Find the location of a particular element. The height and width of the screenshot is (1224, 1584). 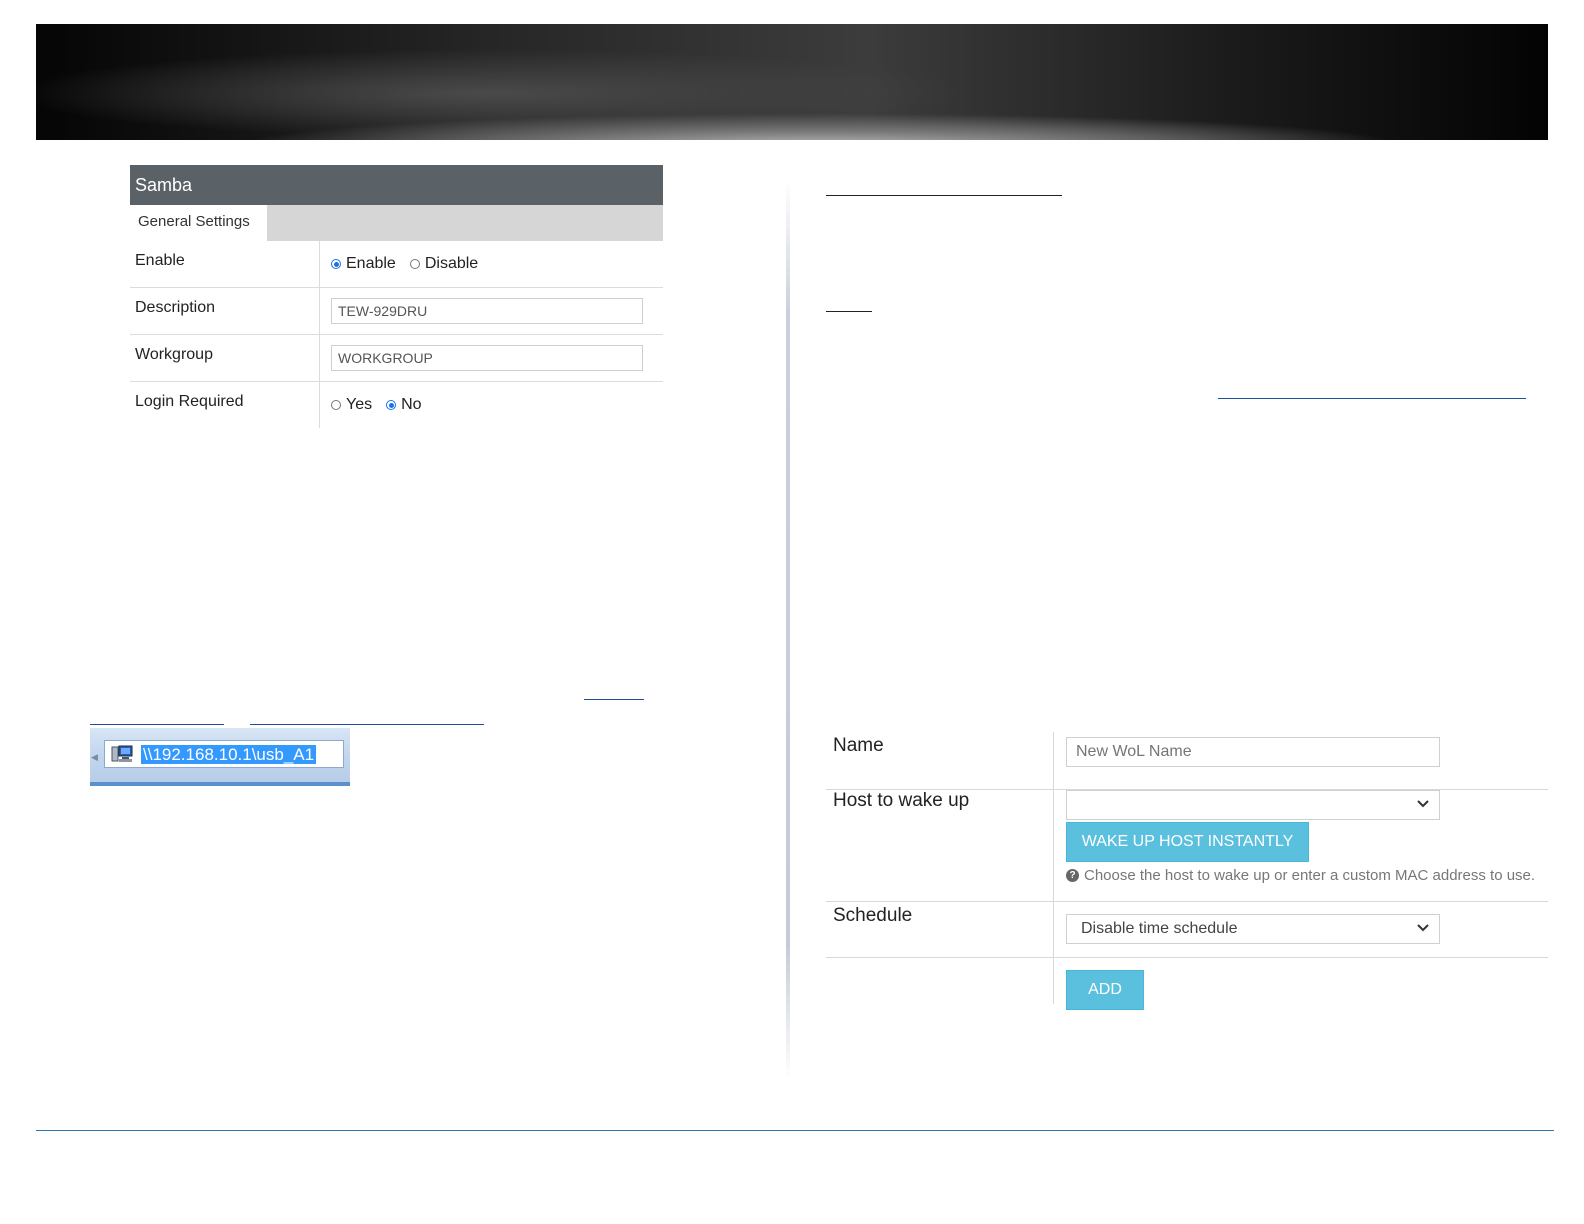

column-divider is located at coordinates (788, 630).